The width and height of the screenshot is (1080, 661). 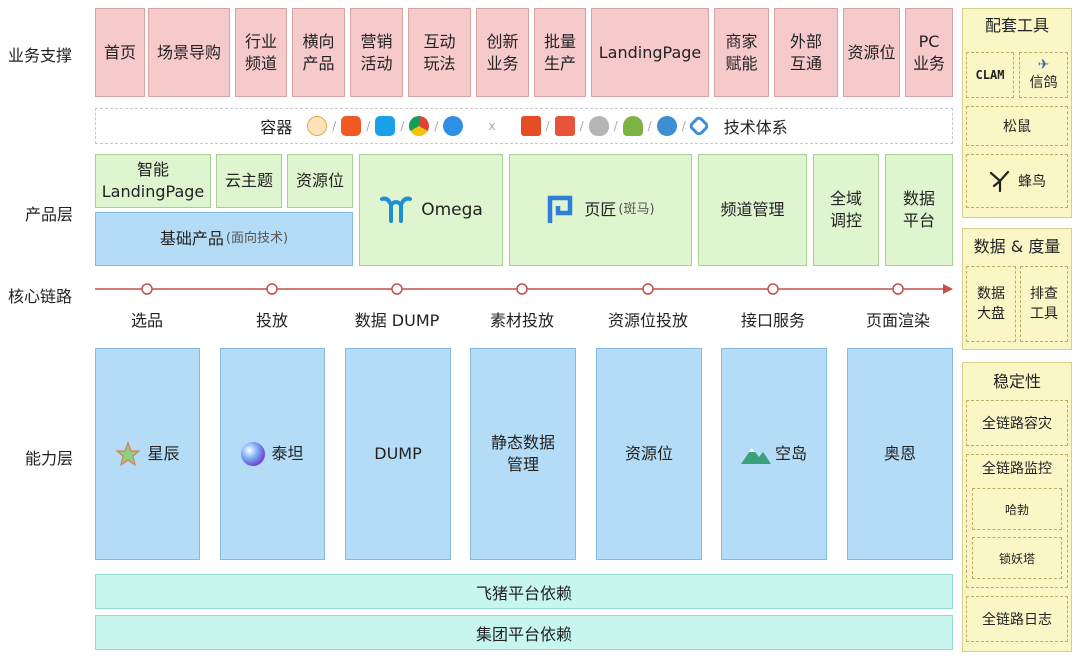 What do you see at coordinates (257, 238) in the screenshot?
I see `base-product-note: (面向技术)` at bounding box center [257, 238].